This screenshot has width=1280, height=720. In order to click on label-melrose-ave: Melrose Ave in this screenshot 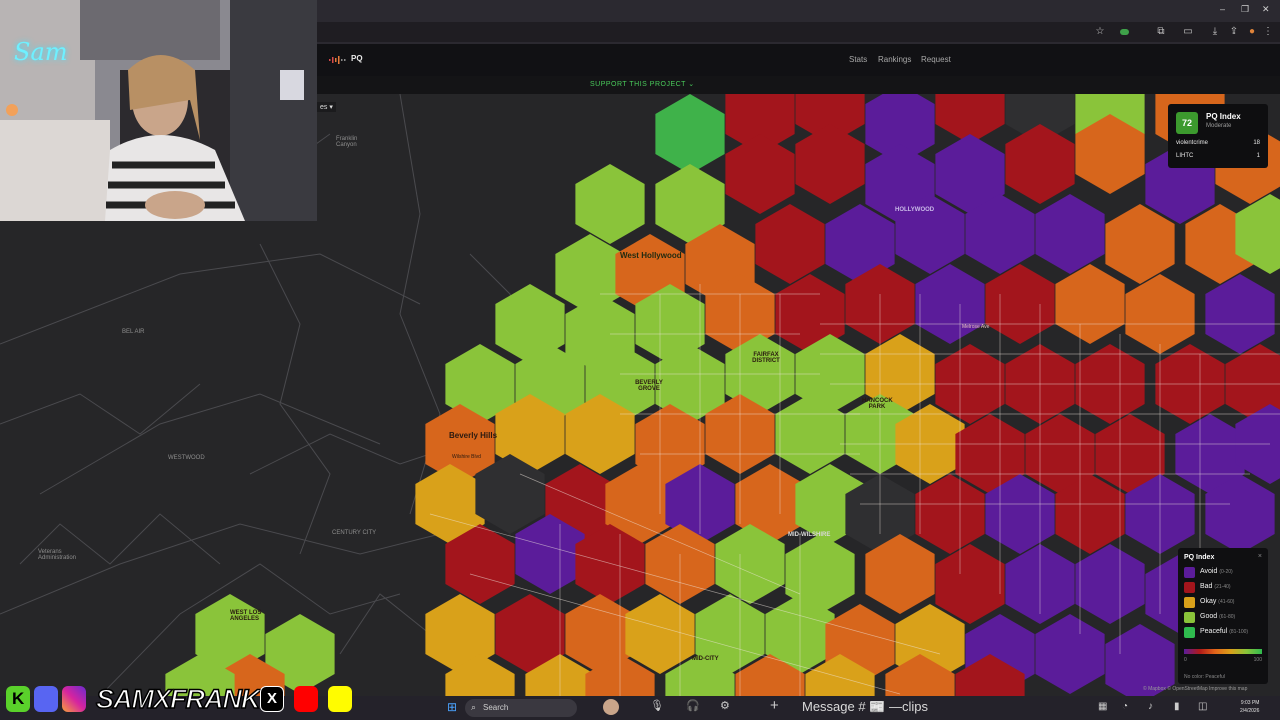, I will do `click(976, 327)`.